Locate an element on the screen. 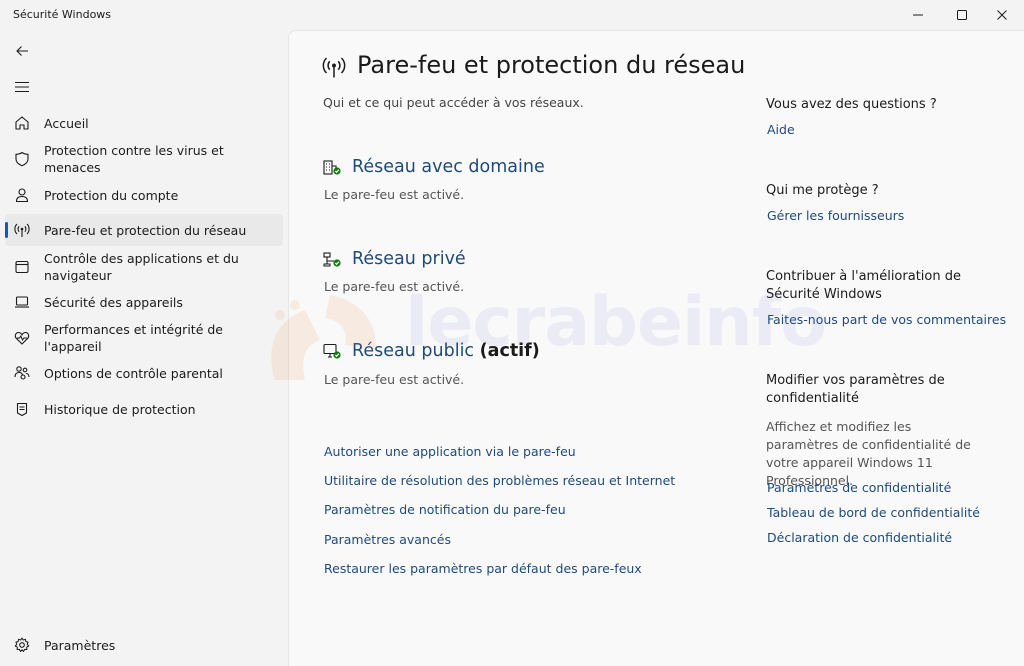  menu-button is located at coordinates (22, 87).